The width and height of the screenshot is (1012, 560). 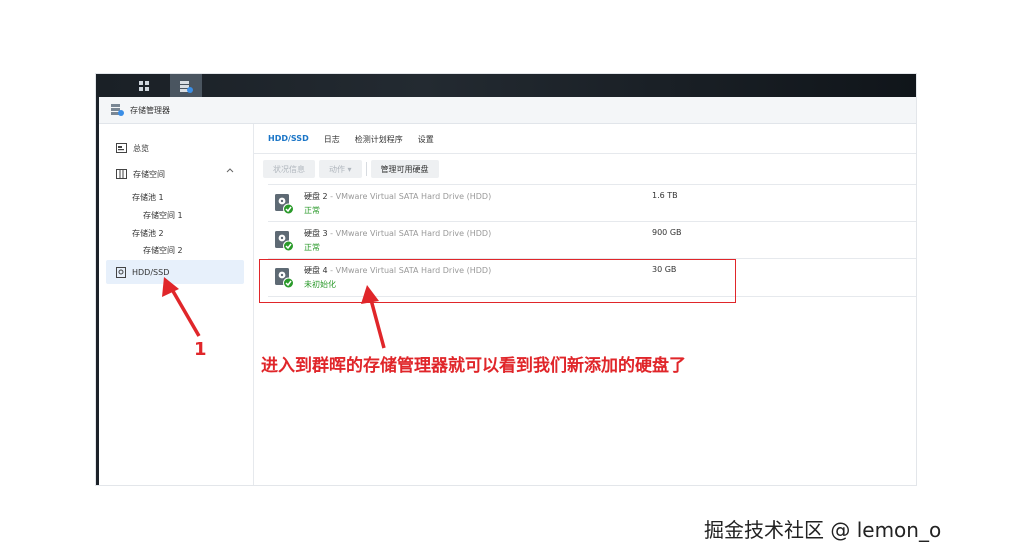 I want to click on toolbar-divider, so click(x=366, y=169).